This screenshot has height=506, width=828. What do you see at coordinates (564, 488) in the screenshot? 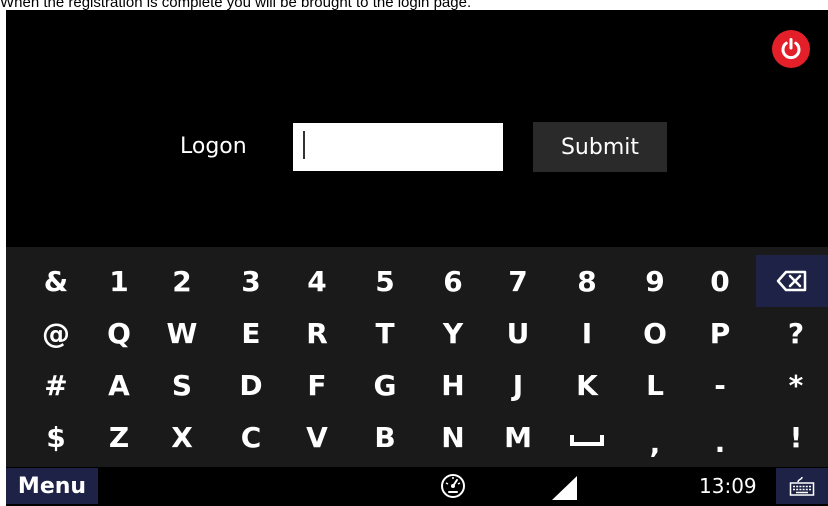
I see `signal-icon` at bounding box center [564, 488].